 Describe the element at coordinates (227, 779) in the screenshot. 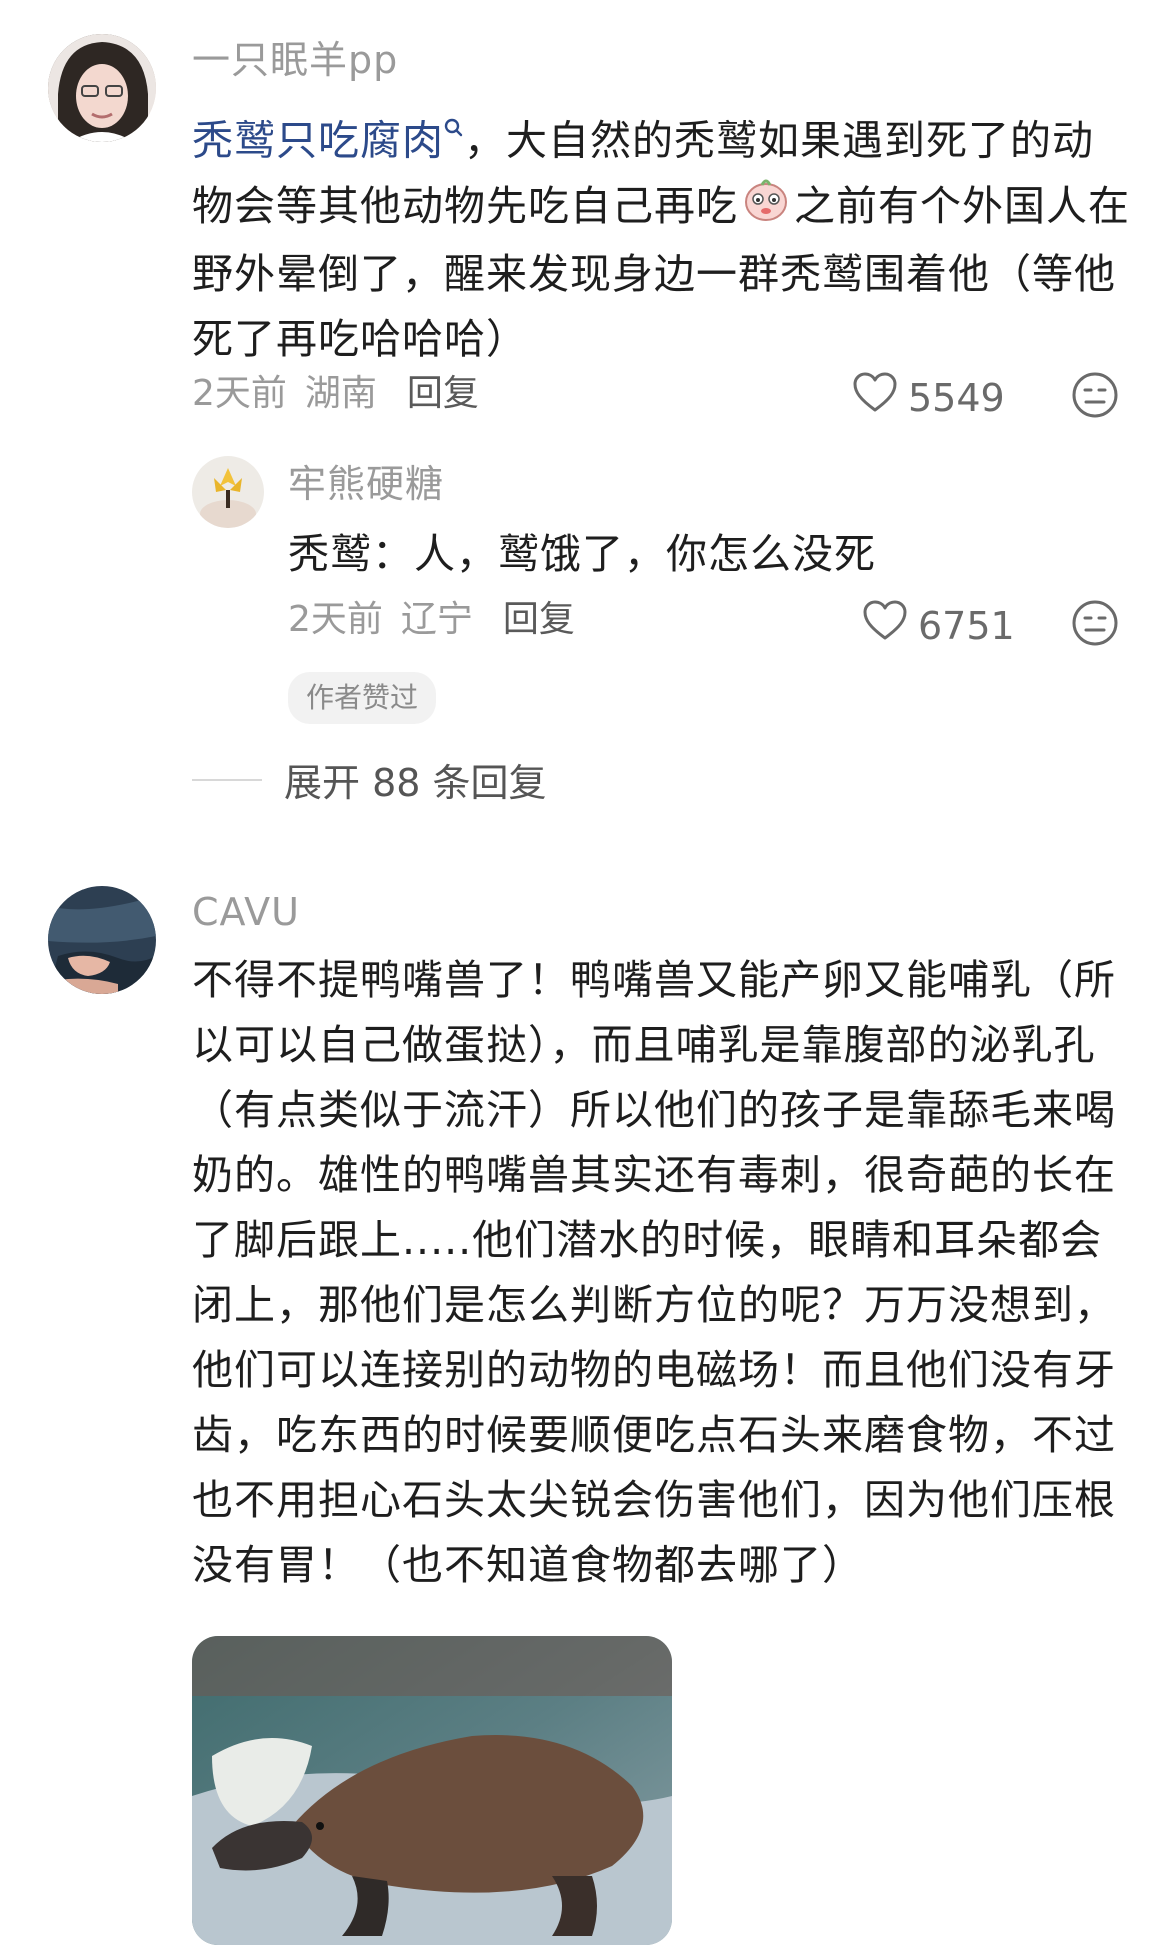

I see `divider-line` at that location.